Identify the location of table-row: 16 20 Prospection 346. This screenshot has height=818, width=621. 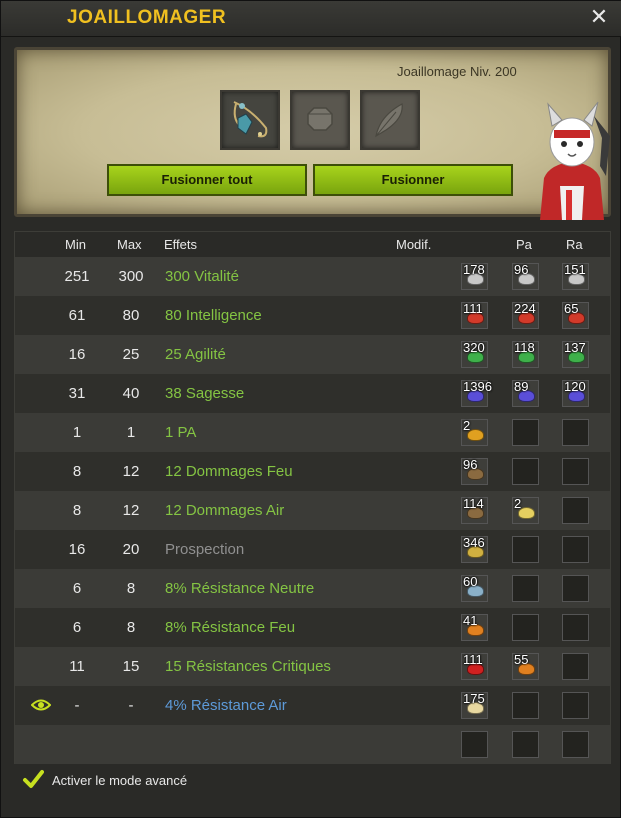
(312, 549).